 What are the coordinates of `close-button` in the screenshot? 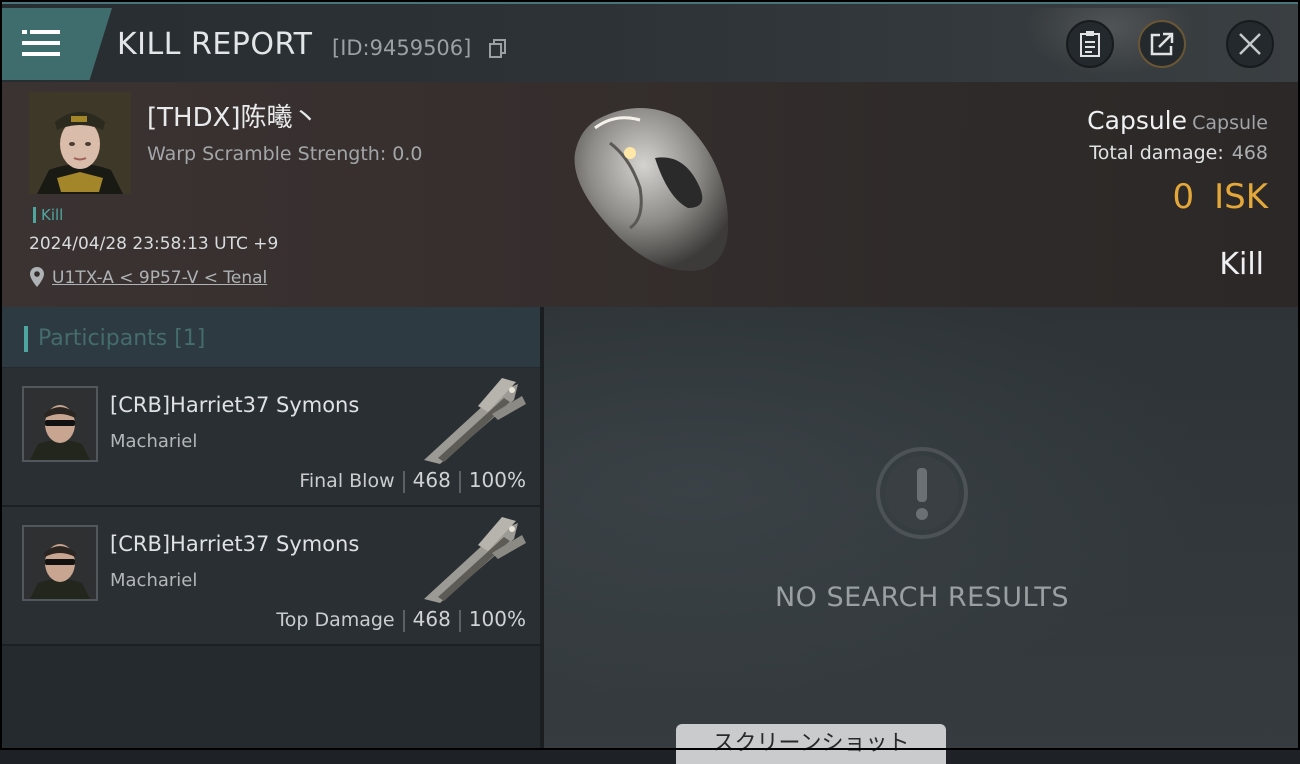 It's located at (1250, 44).